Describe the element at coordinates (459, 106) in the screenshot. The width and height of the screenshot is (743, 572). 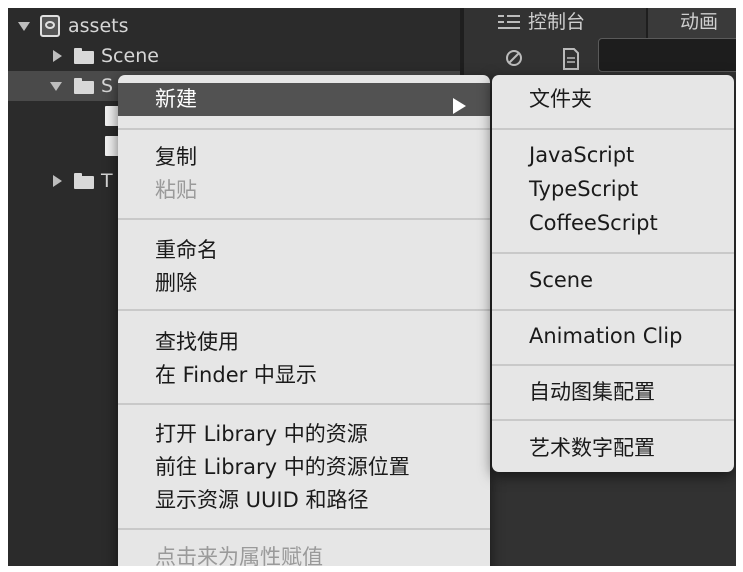
I see `submenu-arrow-icon` at that location.